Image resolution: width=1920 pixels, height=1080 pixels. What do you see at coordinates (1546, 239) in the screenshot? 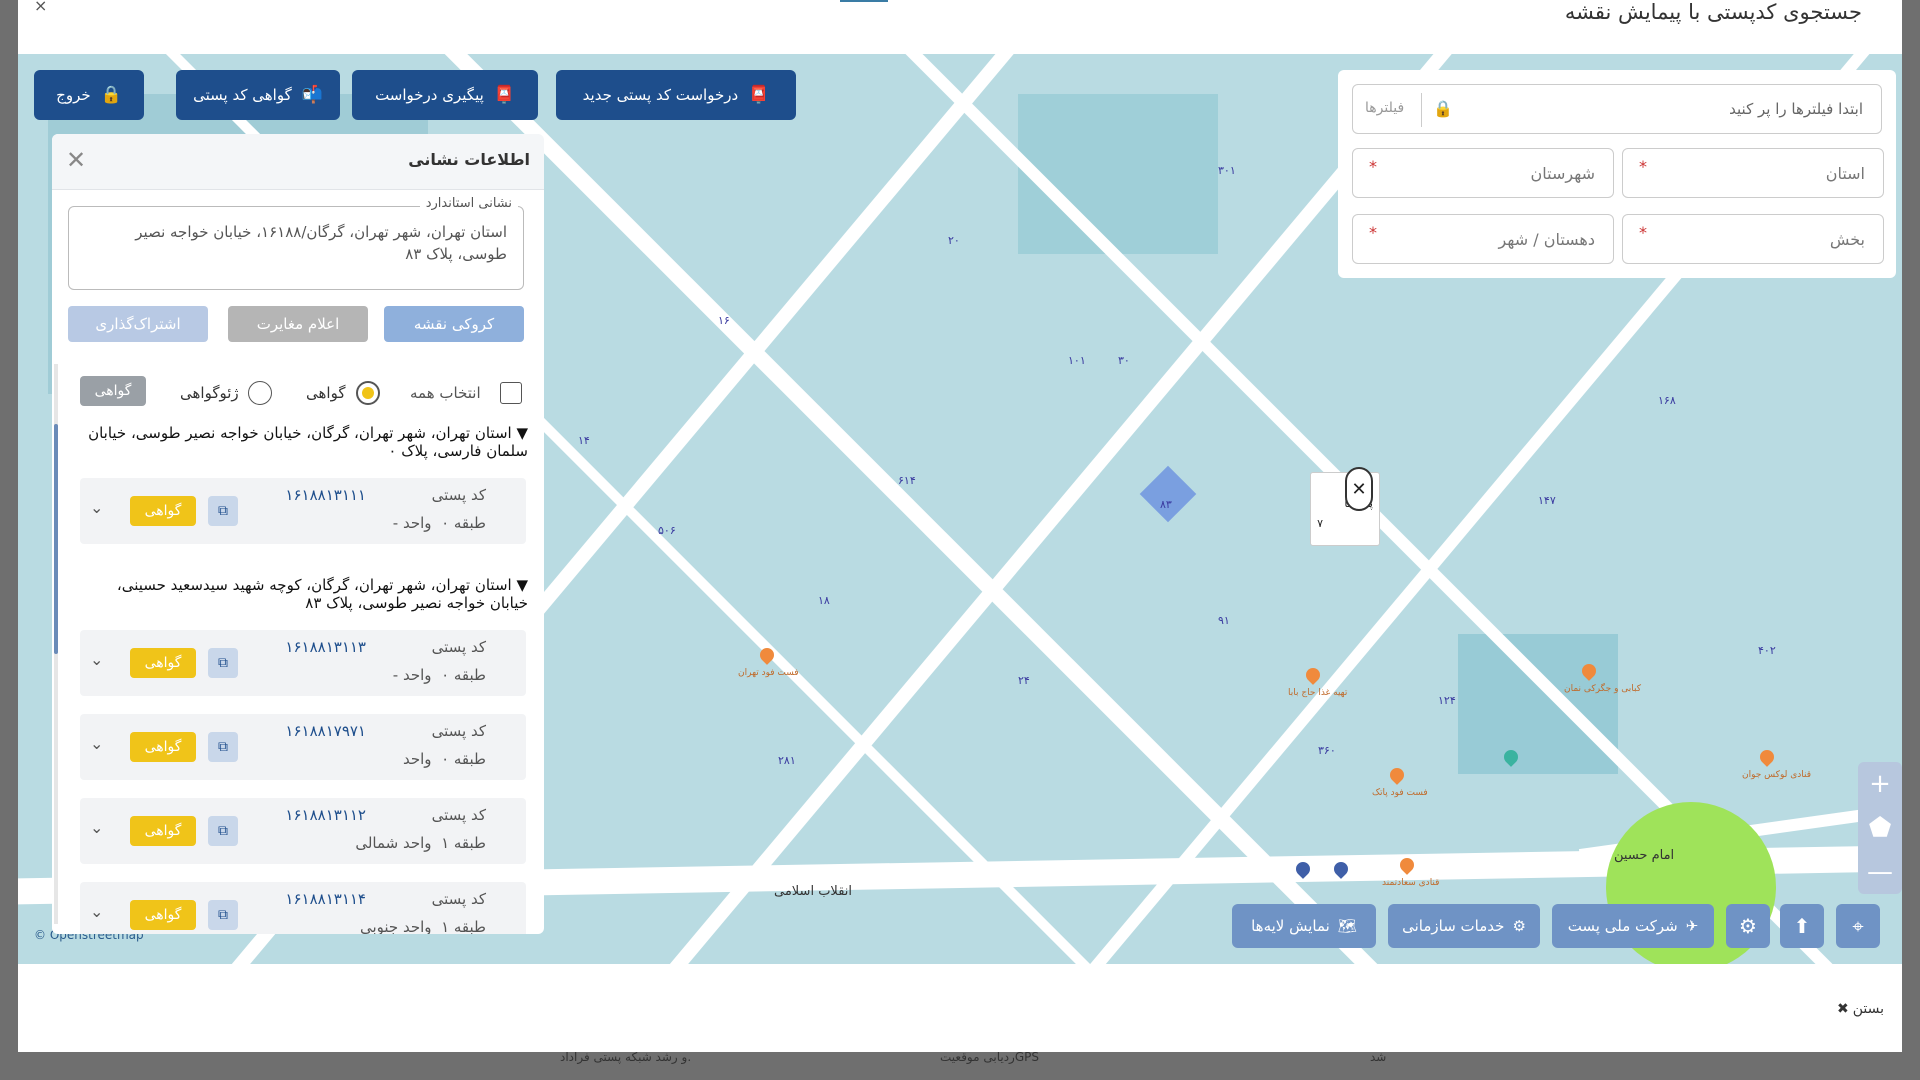
I see `rural-city-label: دهستان / شهر` at bounding box center [1546, 239].